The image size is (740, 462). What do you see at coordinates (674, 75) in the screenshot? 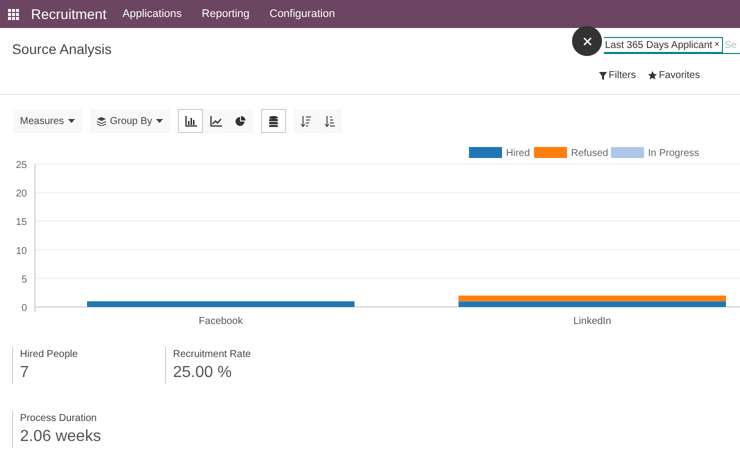
I see `favorites-button: Favorites` at bounding box center [674, 75].